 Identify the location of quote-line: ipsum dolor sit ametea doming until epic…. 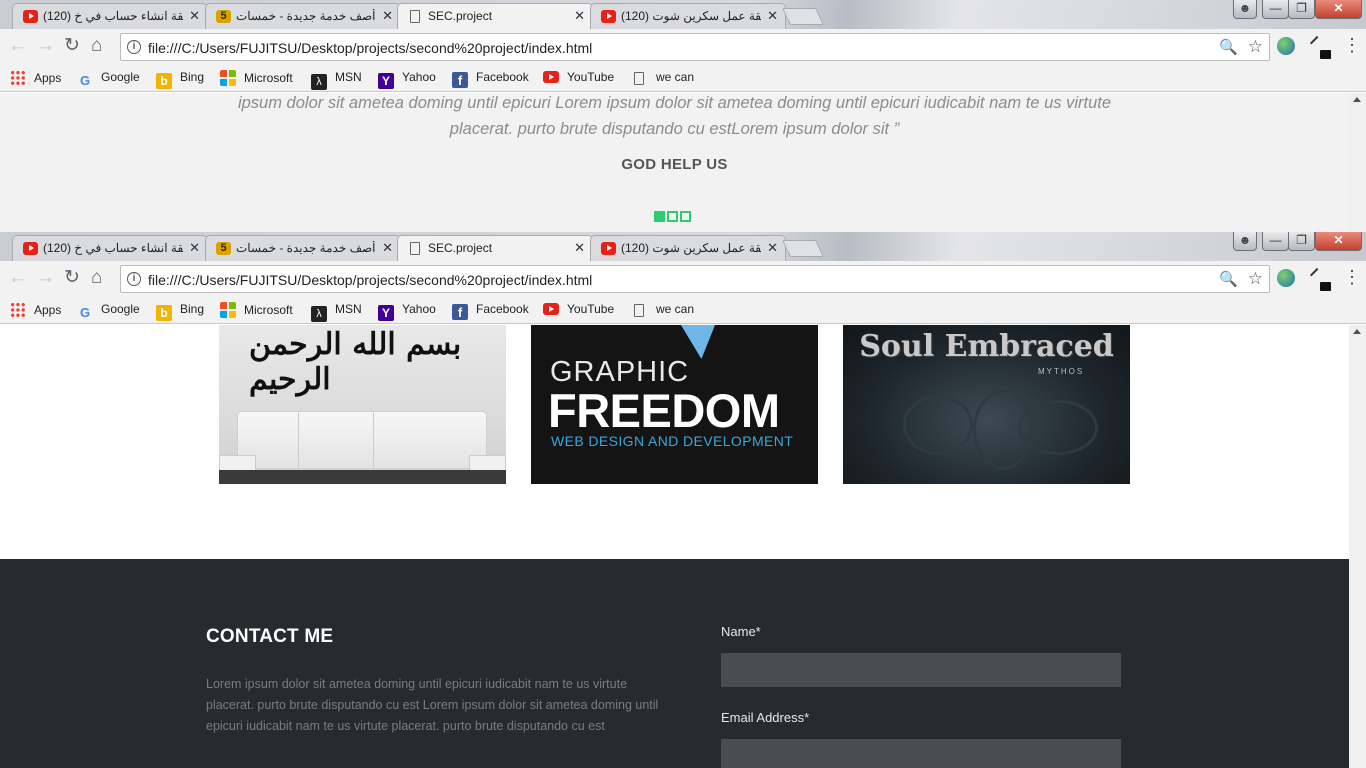
(674, 103).